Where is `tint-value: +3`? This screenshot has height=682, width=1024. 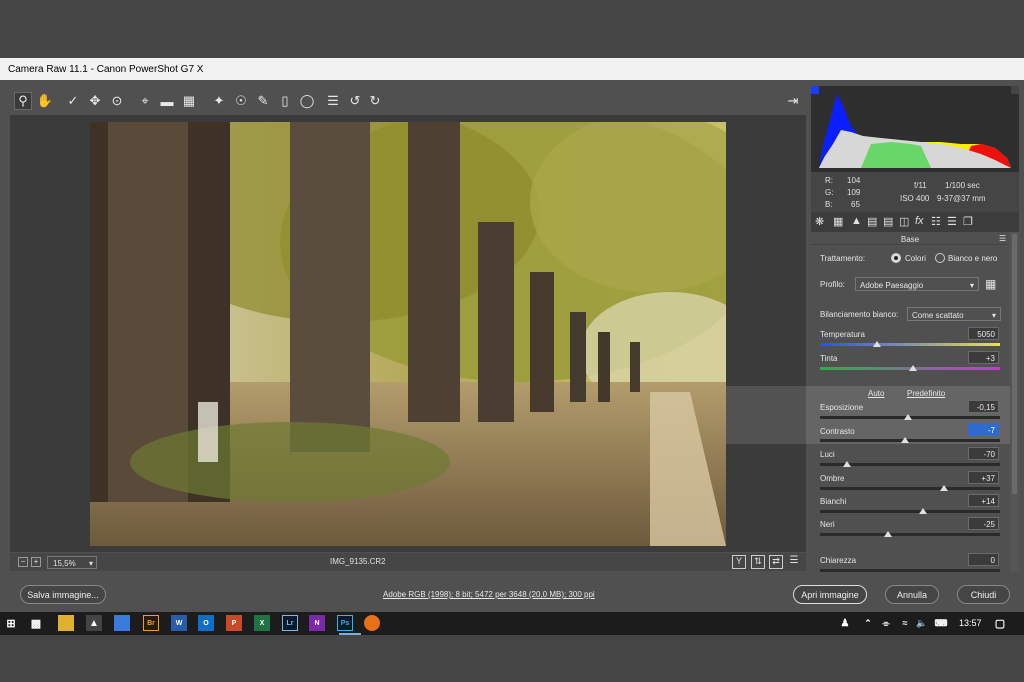 tint-value: +3 is located at coordinates (983, 357).